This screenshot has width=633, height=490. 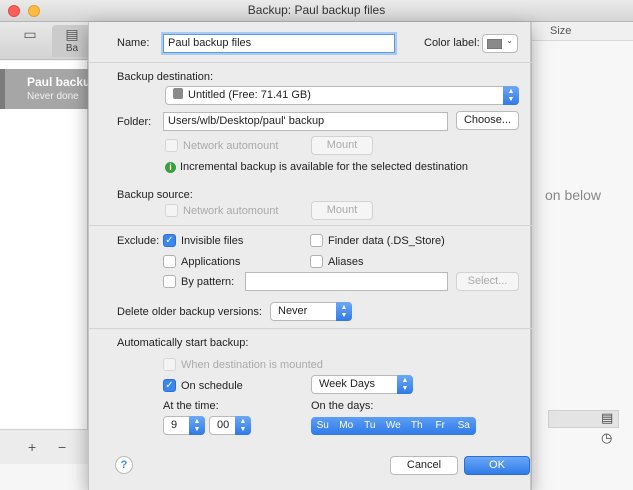 What do you see at coordinates (311, 311) in the screenshot?
I see `delete-versions-popup: Never ▲ ▼` at bounding box center [311, 311].